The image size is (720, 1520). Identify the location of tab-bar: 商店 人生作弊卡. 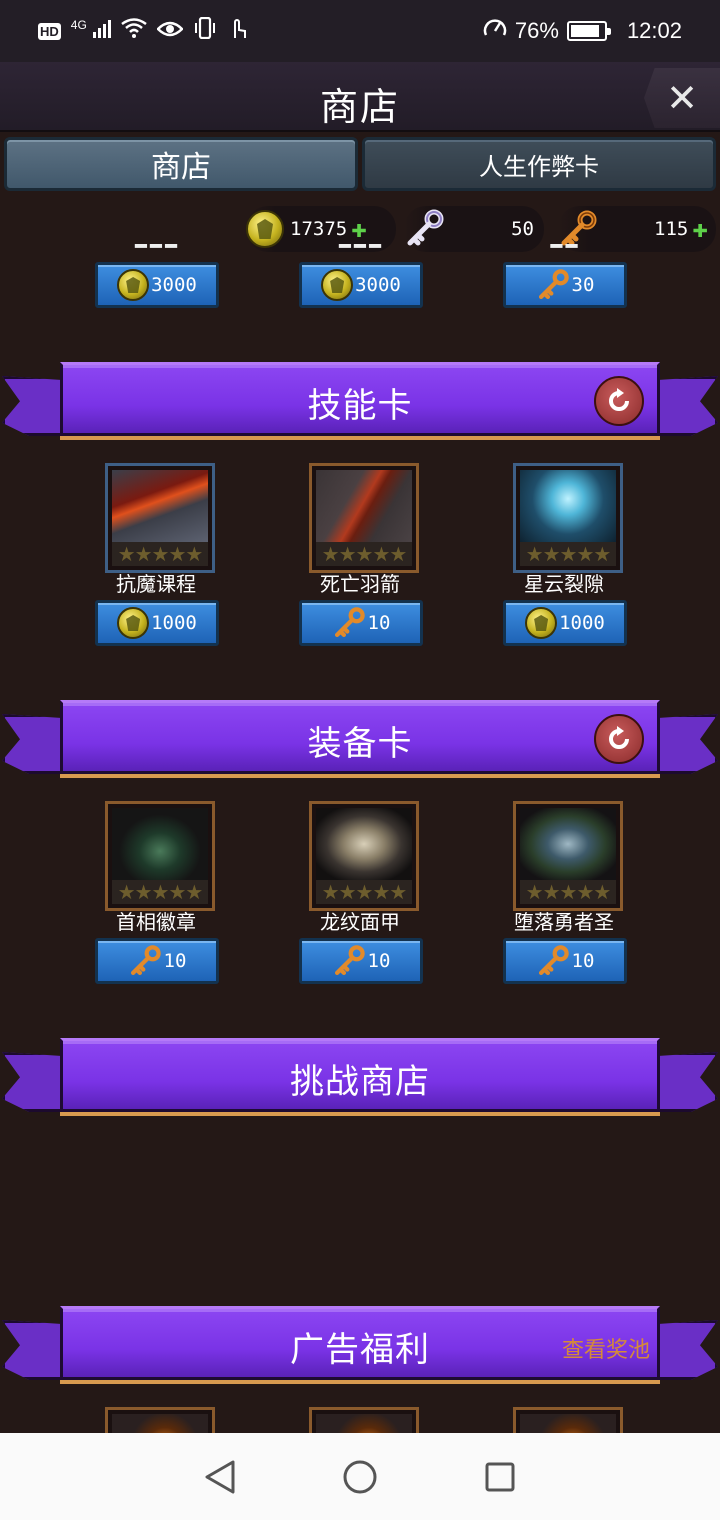
(360, 163).